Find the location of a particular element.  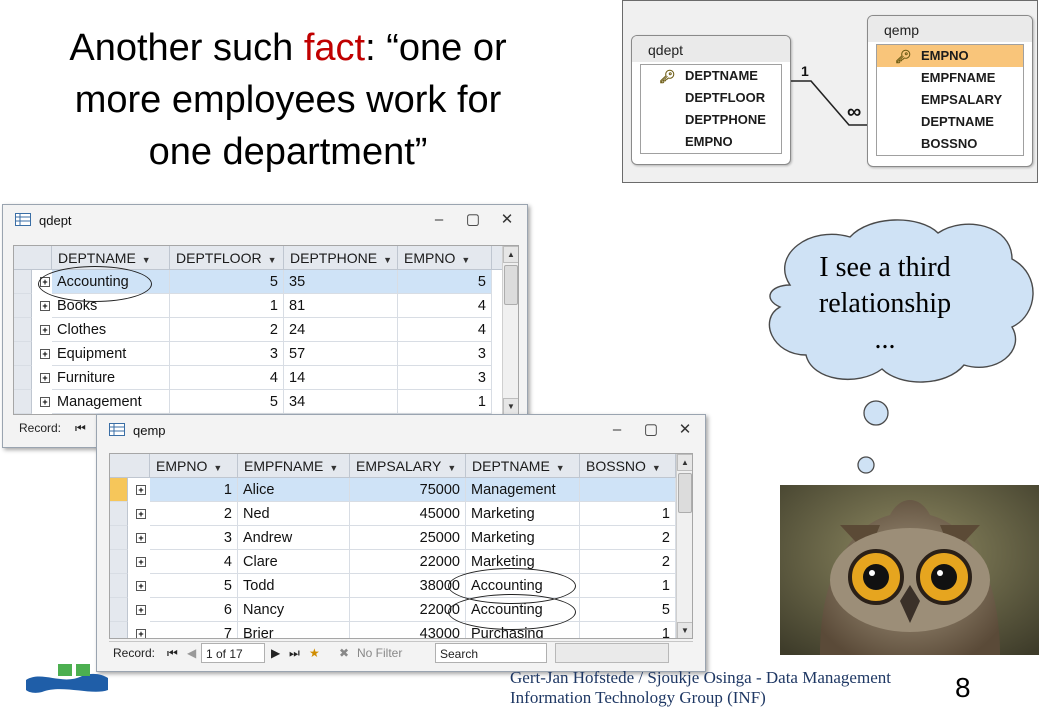

cell-empno: 7 is located at coordinates (194, 630).